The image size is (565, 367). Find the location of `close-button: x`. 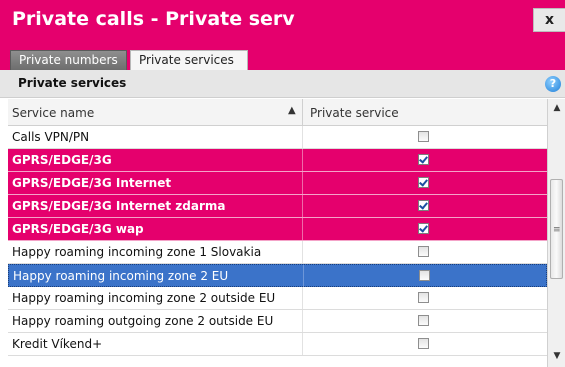

close-button: x is located at coordinates (549, 20).